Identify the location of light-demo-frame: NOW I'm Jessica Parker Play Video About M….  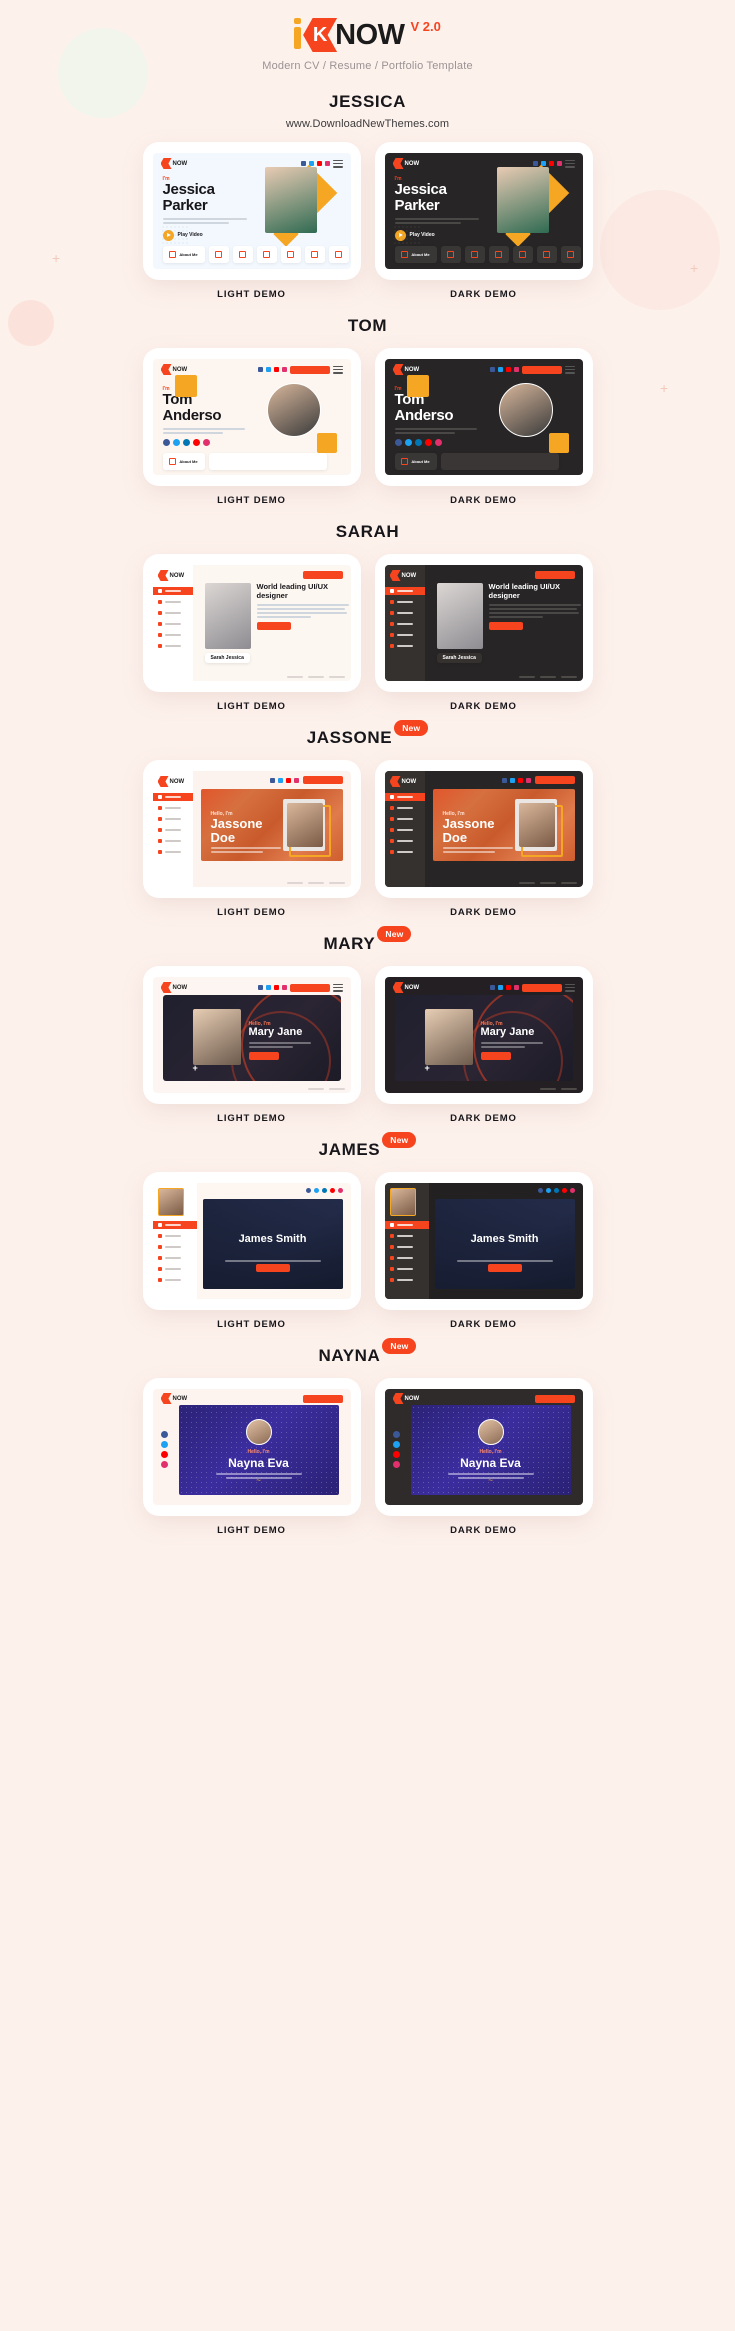
(251, 211).